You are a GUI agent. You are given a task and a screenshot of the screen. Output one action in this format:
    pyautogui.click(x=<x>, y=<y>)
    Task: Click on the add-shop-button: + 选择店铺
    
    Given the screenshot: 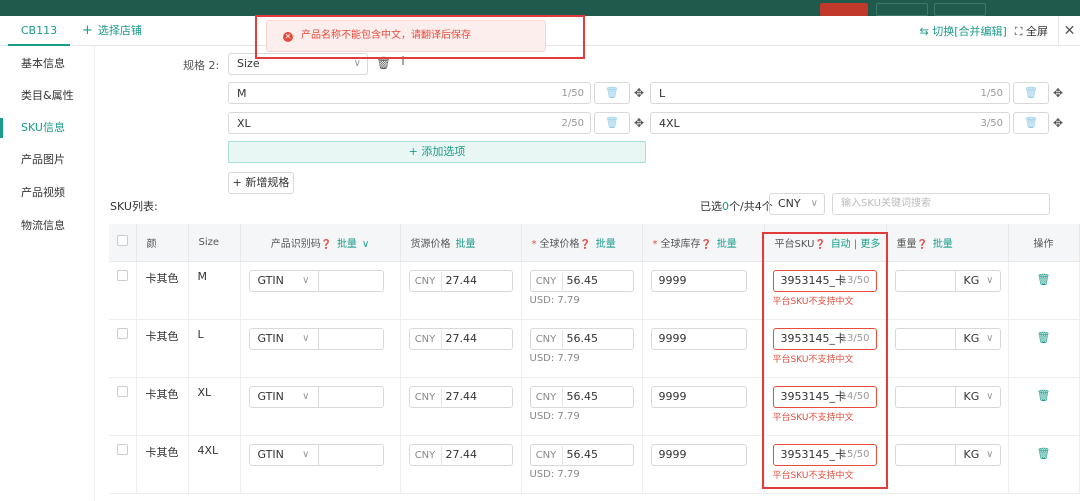 What is the action you would take?
    pyautogui.click(x=112, y=31)
    